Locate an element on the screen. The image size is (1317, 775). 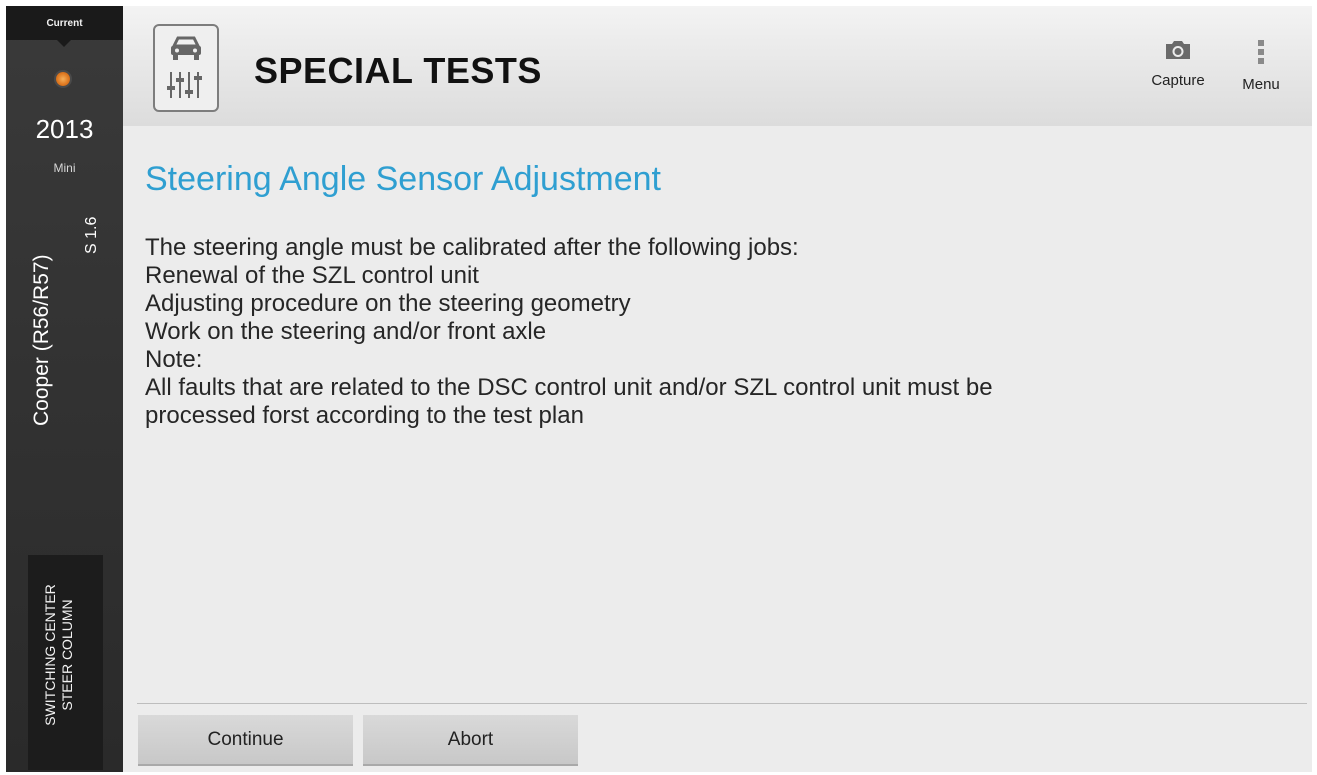
current-vehicle-tab: Current is located at coordinates (64, 26).